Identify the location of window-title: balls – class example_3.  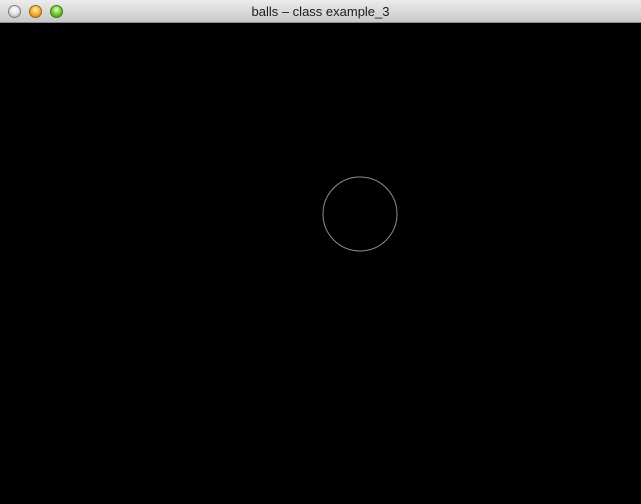
(320, 11).